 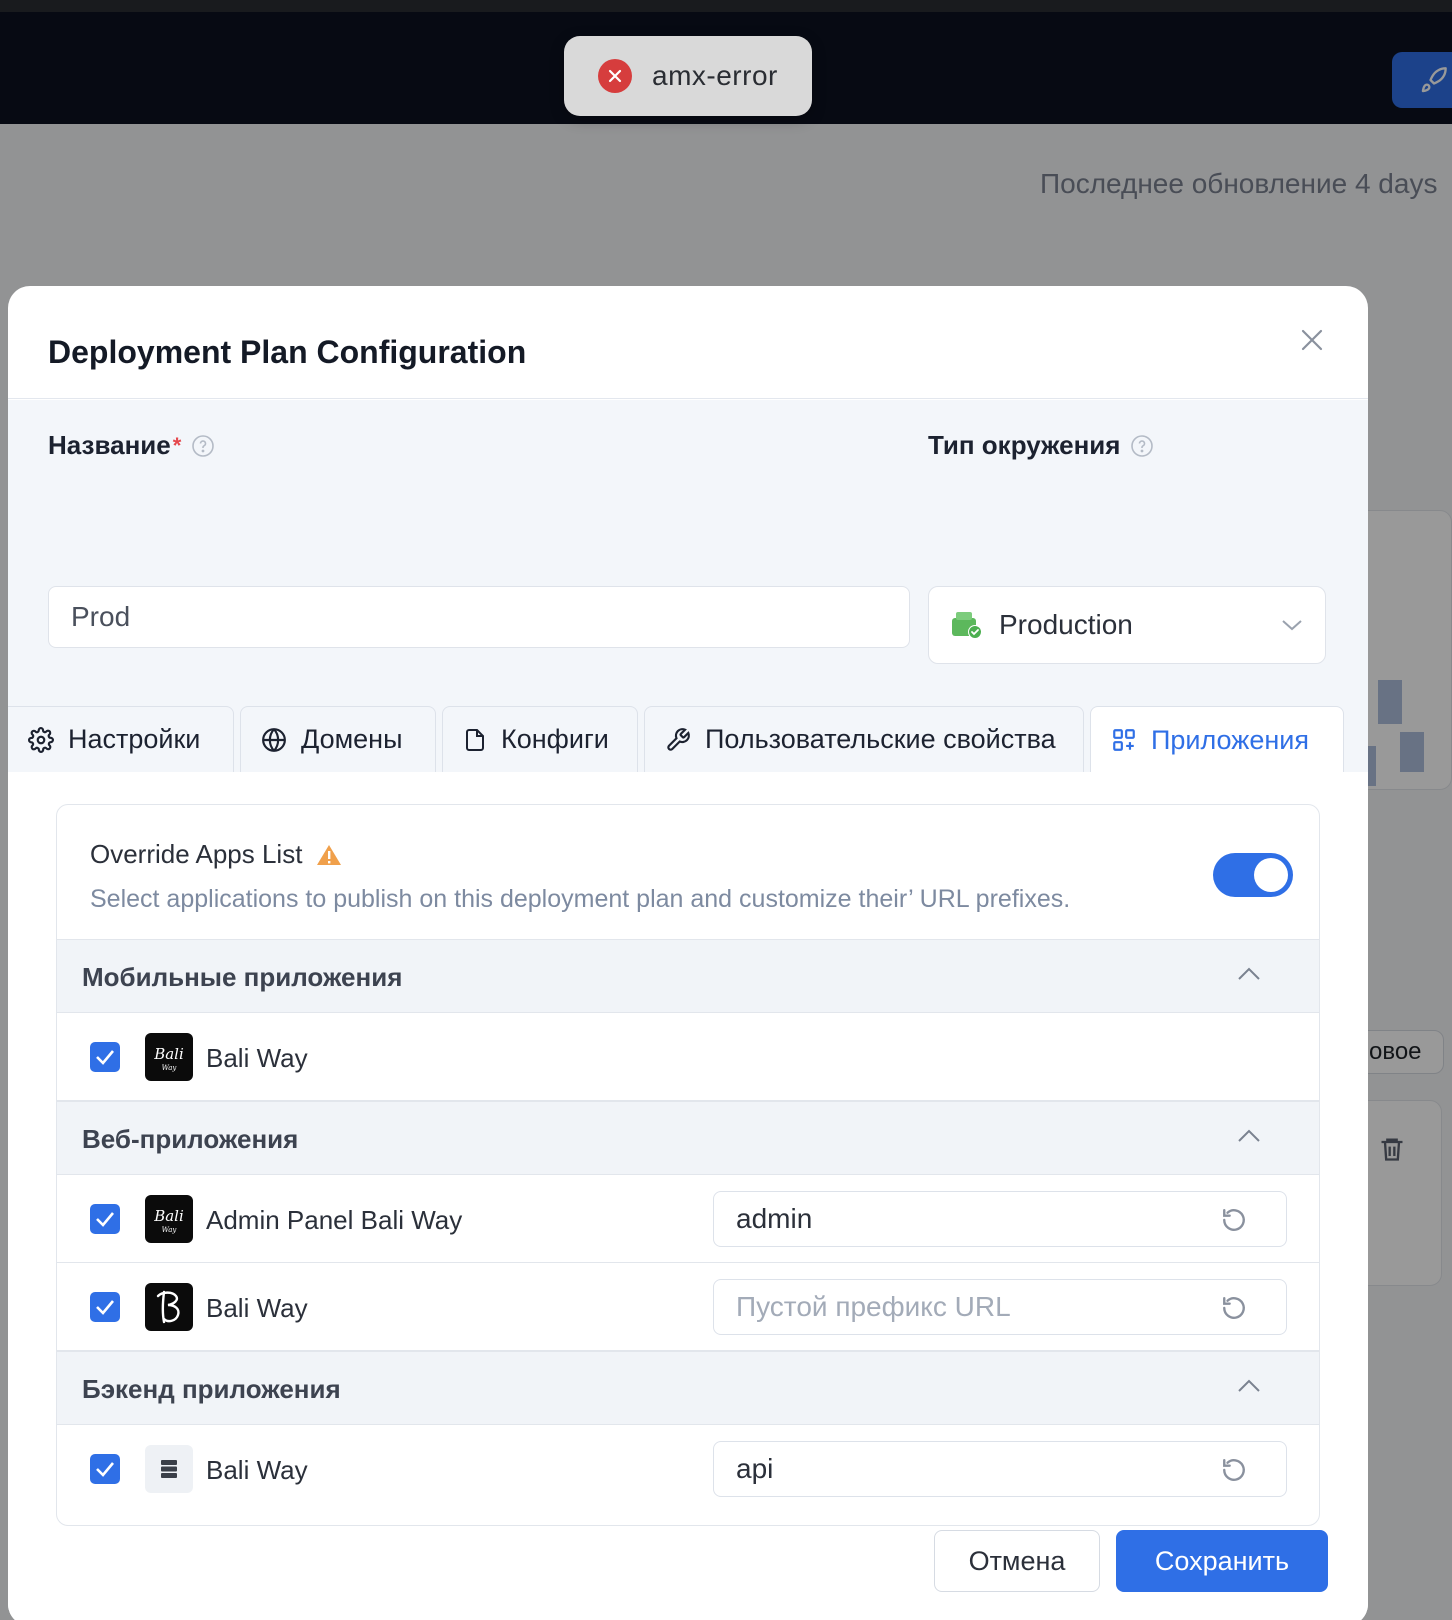 What do you see at coordinates (688, 1307) in the screenshot?
I see `app-row: Bali Way Пустой префикс URL` at bounding box center [688, 1307].